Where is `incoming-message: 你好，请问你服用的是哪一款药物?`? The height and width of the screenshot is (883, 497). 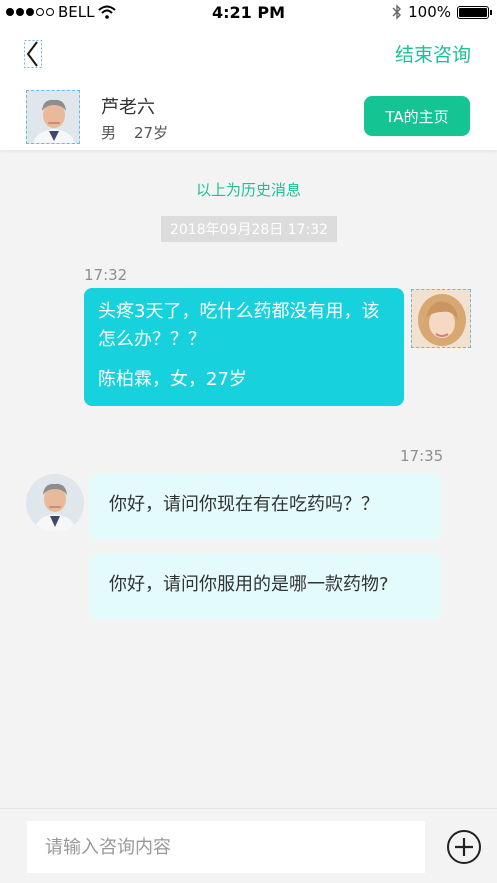 incoming-message: 你好，请问你服用的是哪一款药物? is located at coordinates (265, 586).